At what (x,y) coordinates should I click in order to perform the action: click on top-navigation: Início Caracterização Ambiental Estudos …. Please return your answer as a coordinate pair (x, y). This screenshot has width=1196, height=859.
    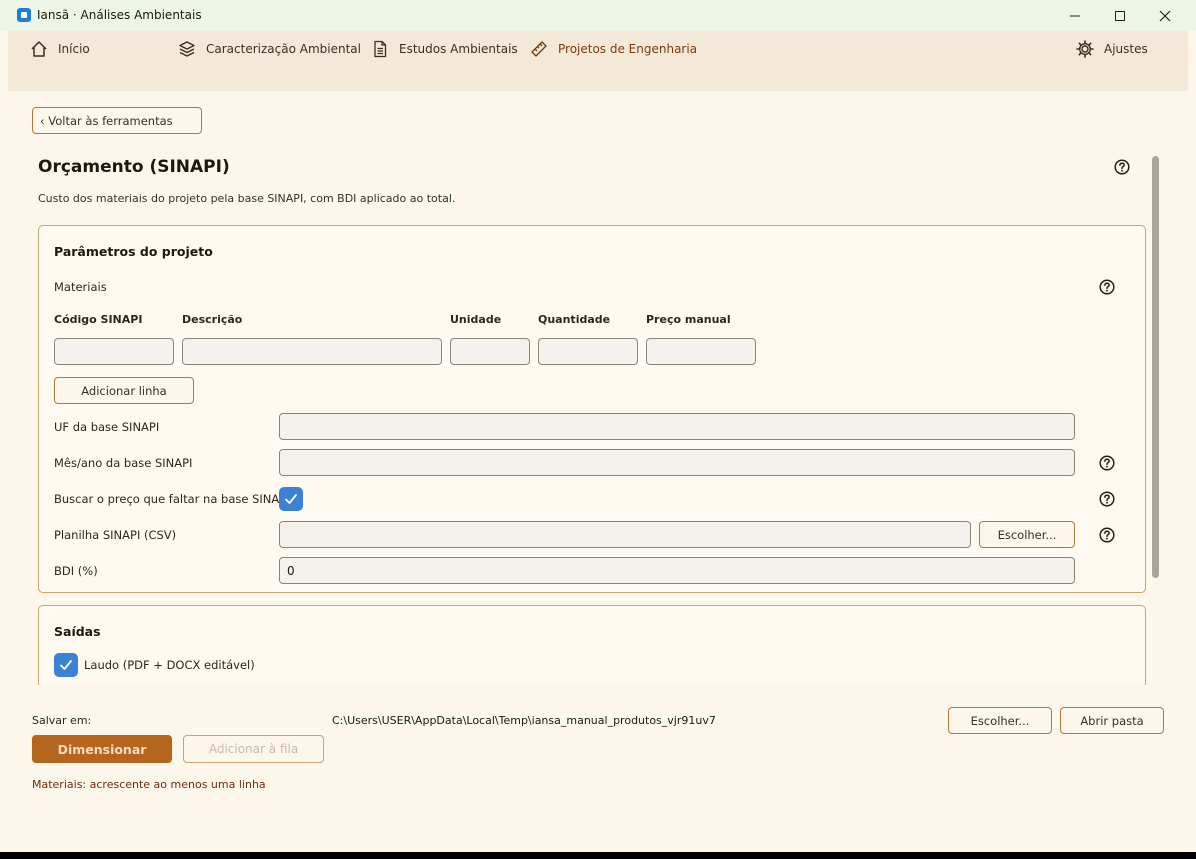
    Looking at the image, I should click on (598, 61).